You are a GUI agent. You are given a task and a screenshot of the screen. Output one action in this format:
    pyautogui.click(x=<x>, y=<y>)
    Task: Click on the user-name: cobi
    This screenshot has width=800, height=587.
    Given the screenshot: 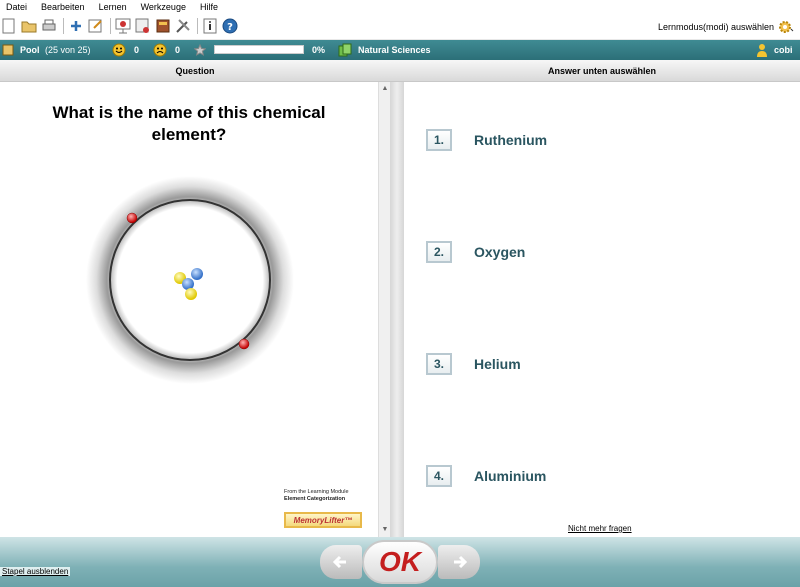 What is the action you would take?
    pyautogui.click(x=783, y=50)
    